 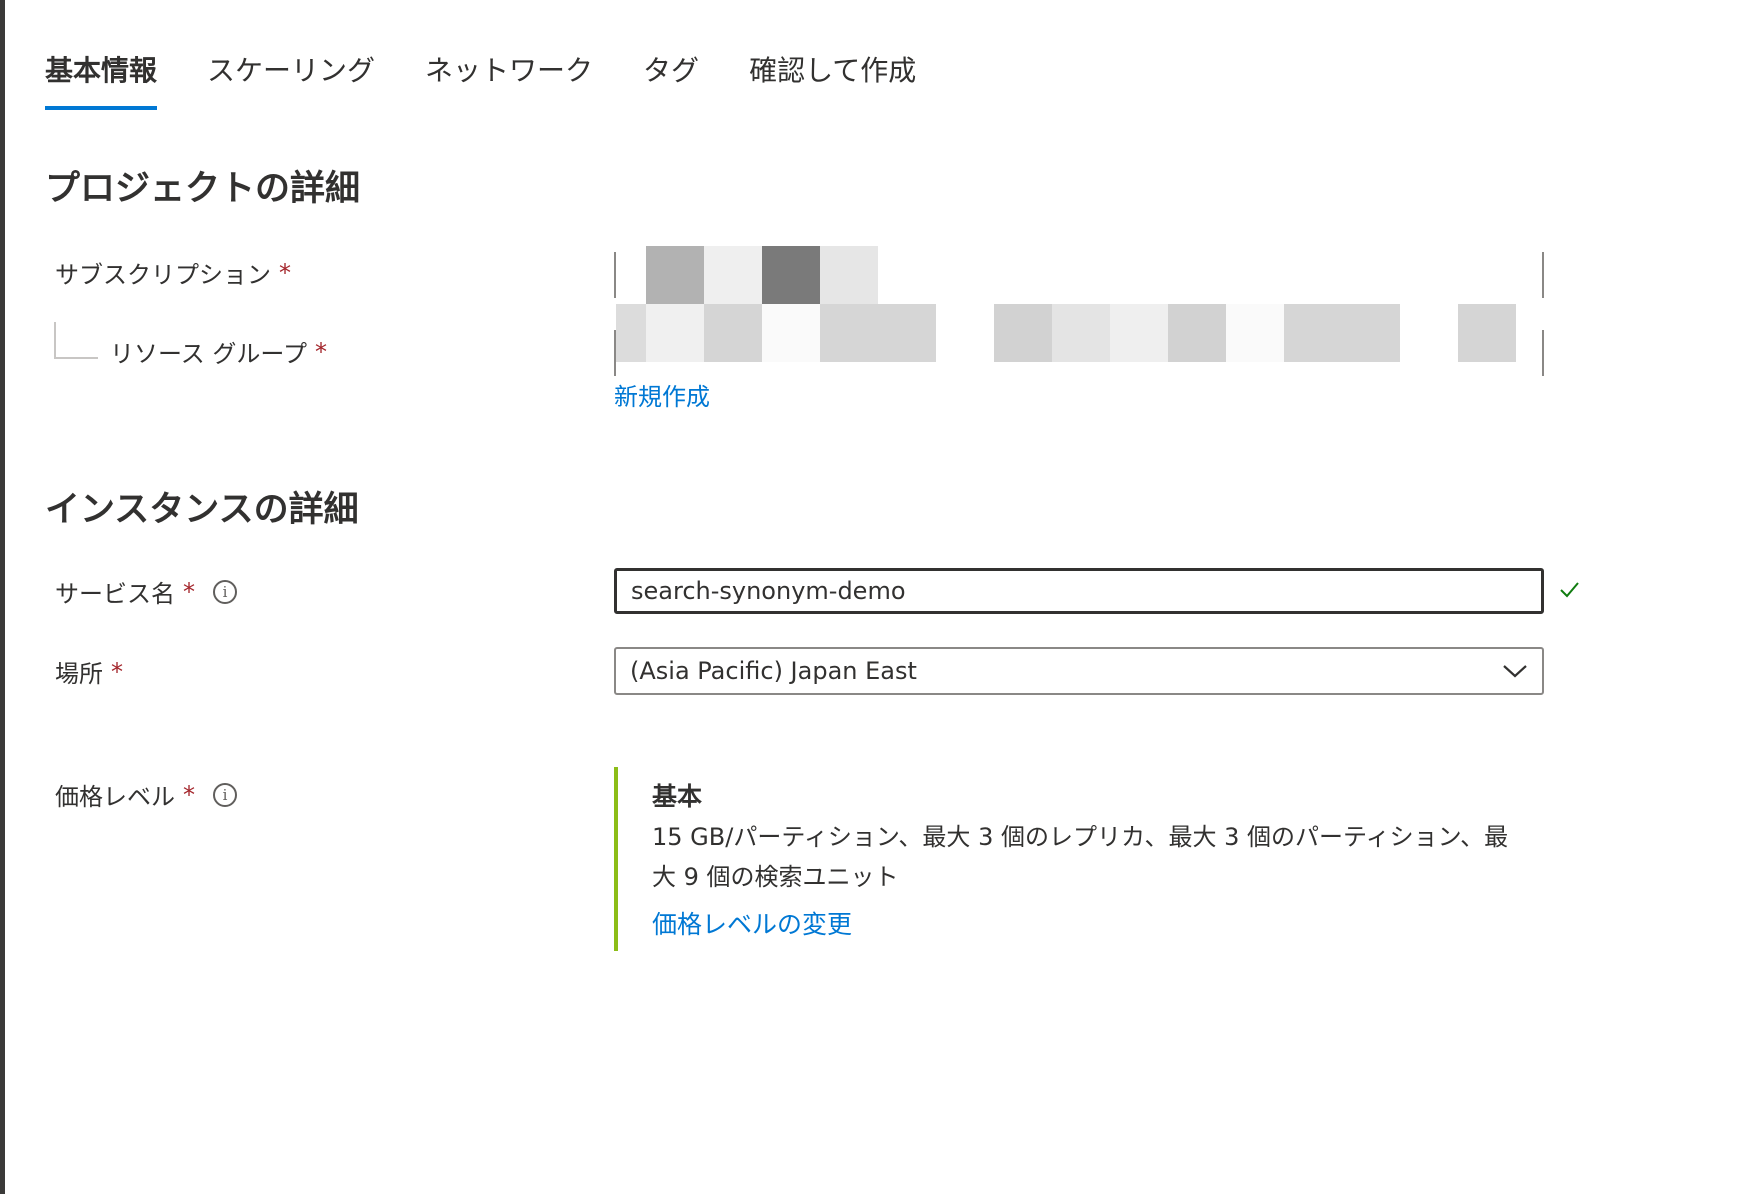 What do you see at coordinates (671, 79) in the screenshot?
I see `tab-tags: タグ` at bounding box center [671, 79].